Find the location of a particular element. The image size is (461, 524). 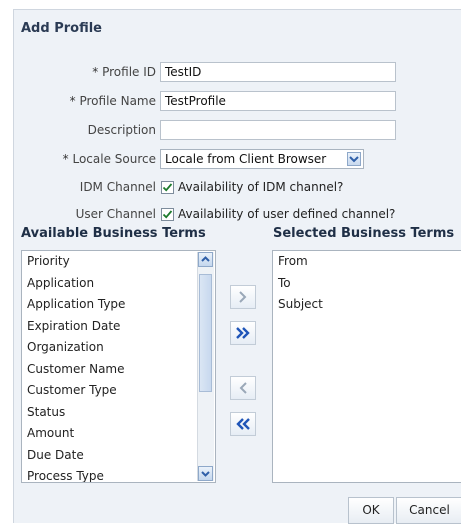

double-right-chevron-icon is located at coordinates (243, 333).